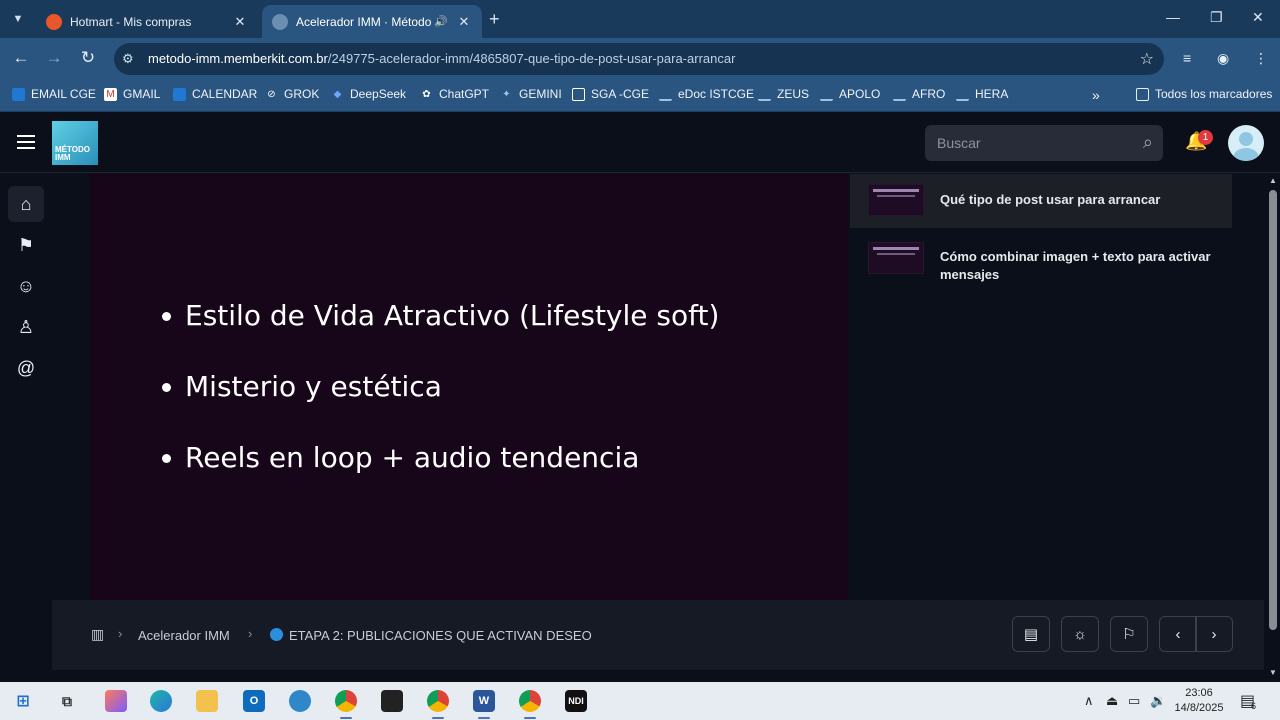 The height and width of the screenshot is (720, 1280). Describe the element at coordinates (26, 204) in the screenshot. I see `home-icon: ⌂` at that location.